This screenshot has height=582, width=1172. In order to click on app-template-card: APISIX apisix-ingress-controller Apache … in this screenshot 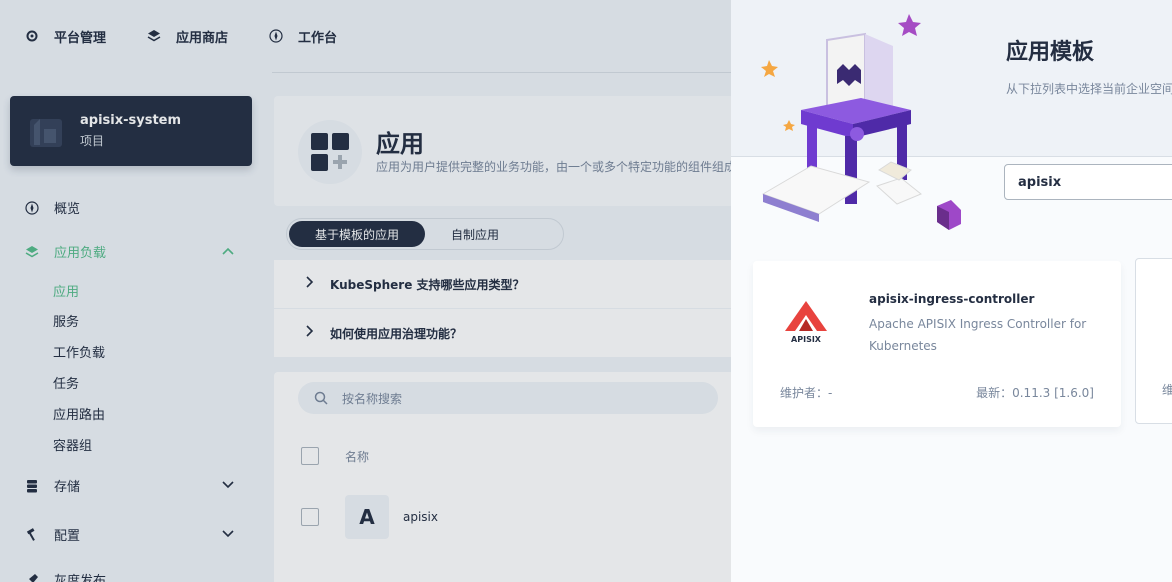, I will do `click(937, 344)`.